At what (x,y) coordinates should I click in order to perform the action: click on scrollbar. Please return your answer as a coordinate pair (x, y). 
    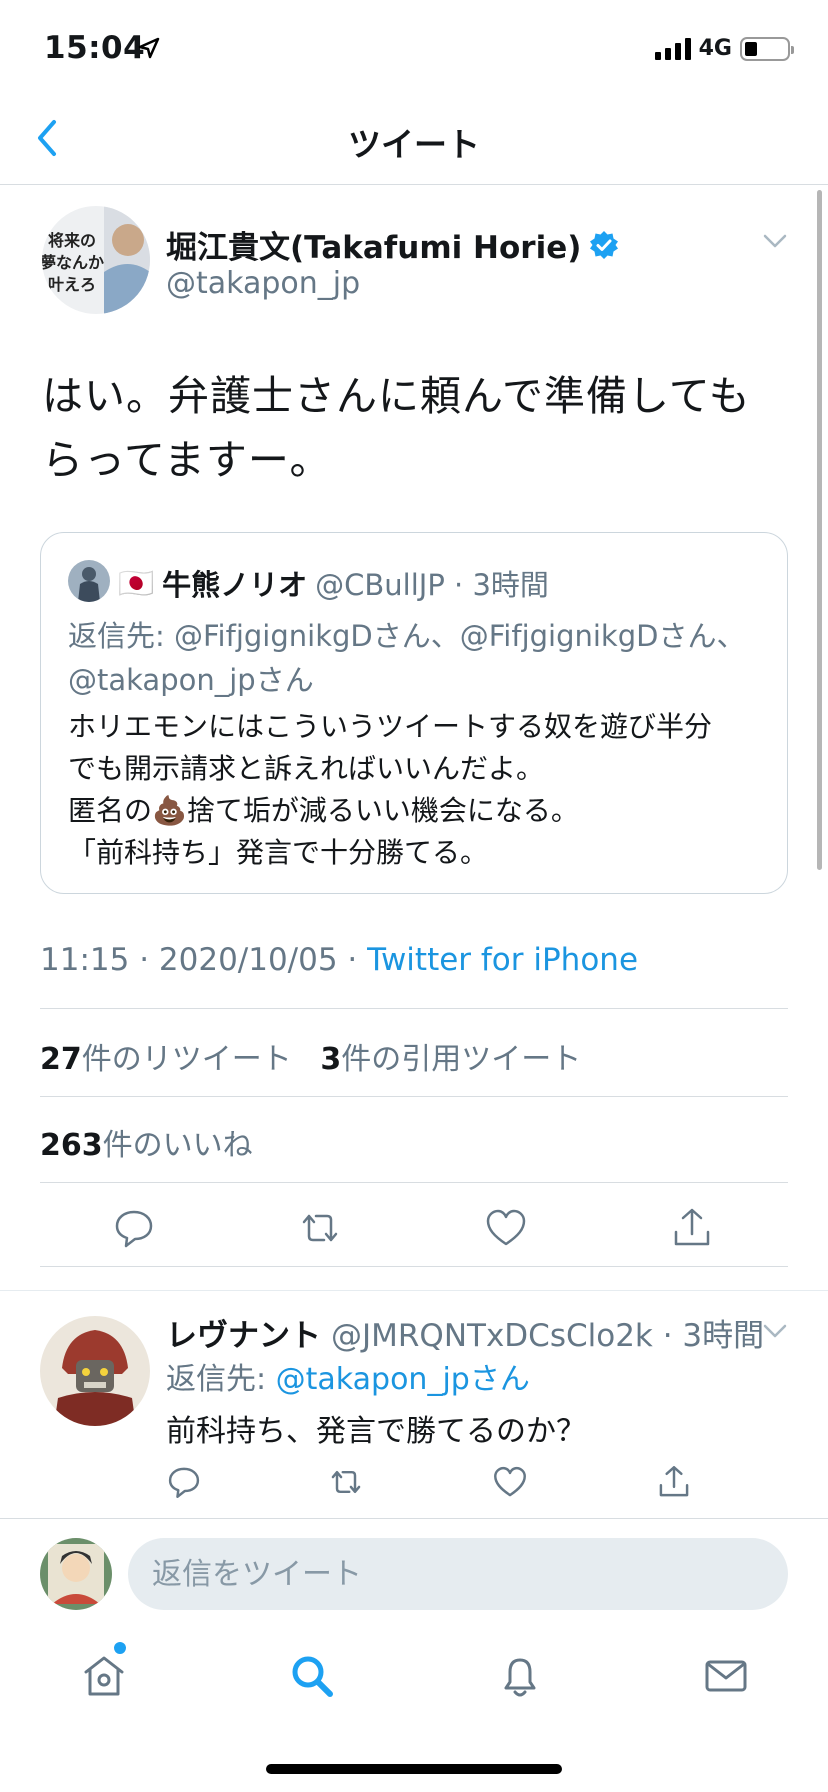
    Looking at the image, I should click on (819, 530).